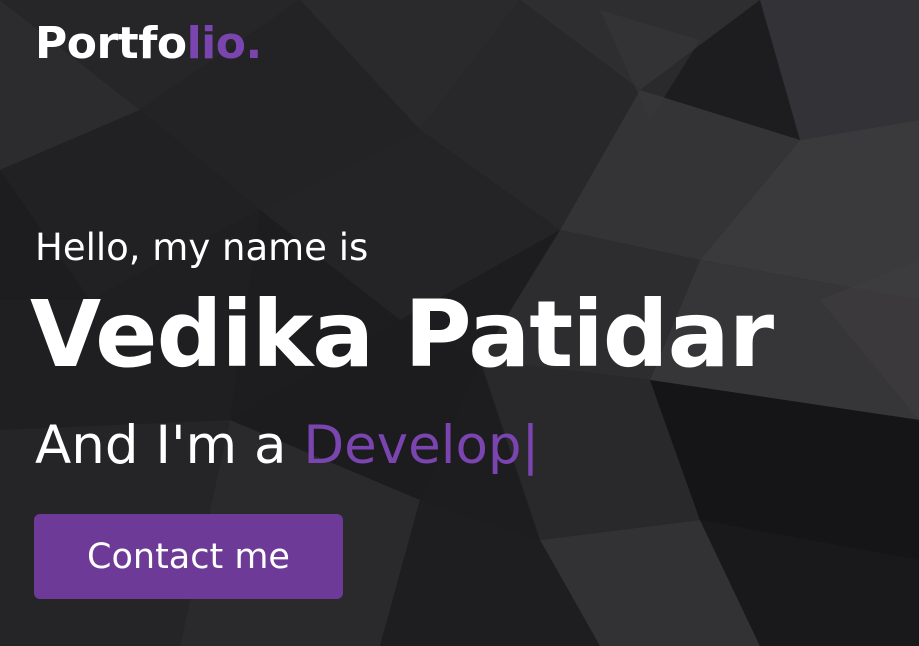 The height and width of the screenshot is (646, 919). What do you see at coordinates (530, 445) in the screenshot?
I see `typing-cursor: |` at bounding box center [530, 445].